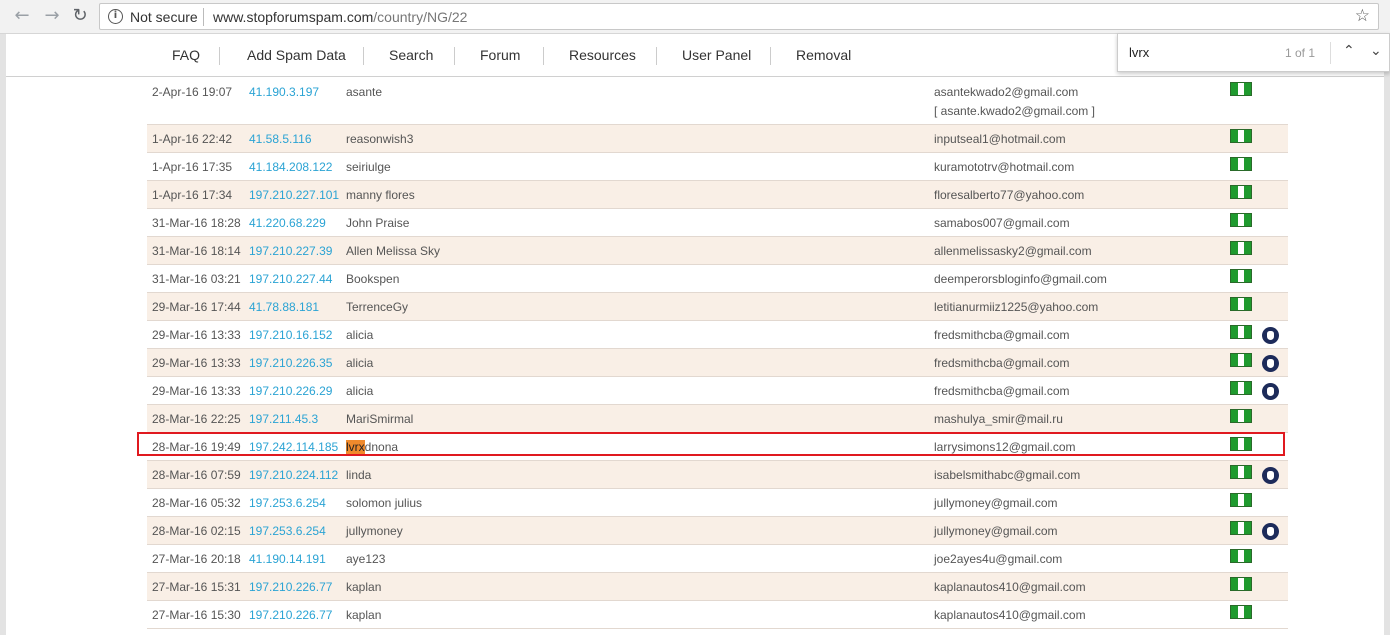  I want to click on divider, so click(203, 17).